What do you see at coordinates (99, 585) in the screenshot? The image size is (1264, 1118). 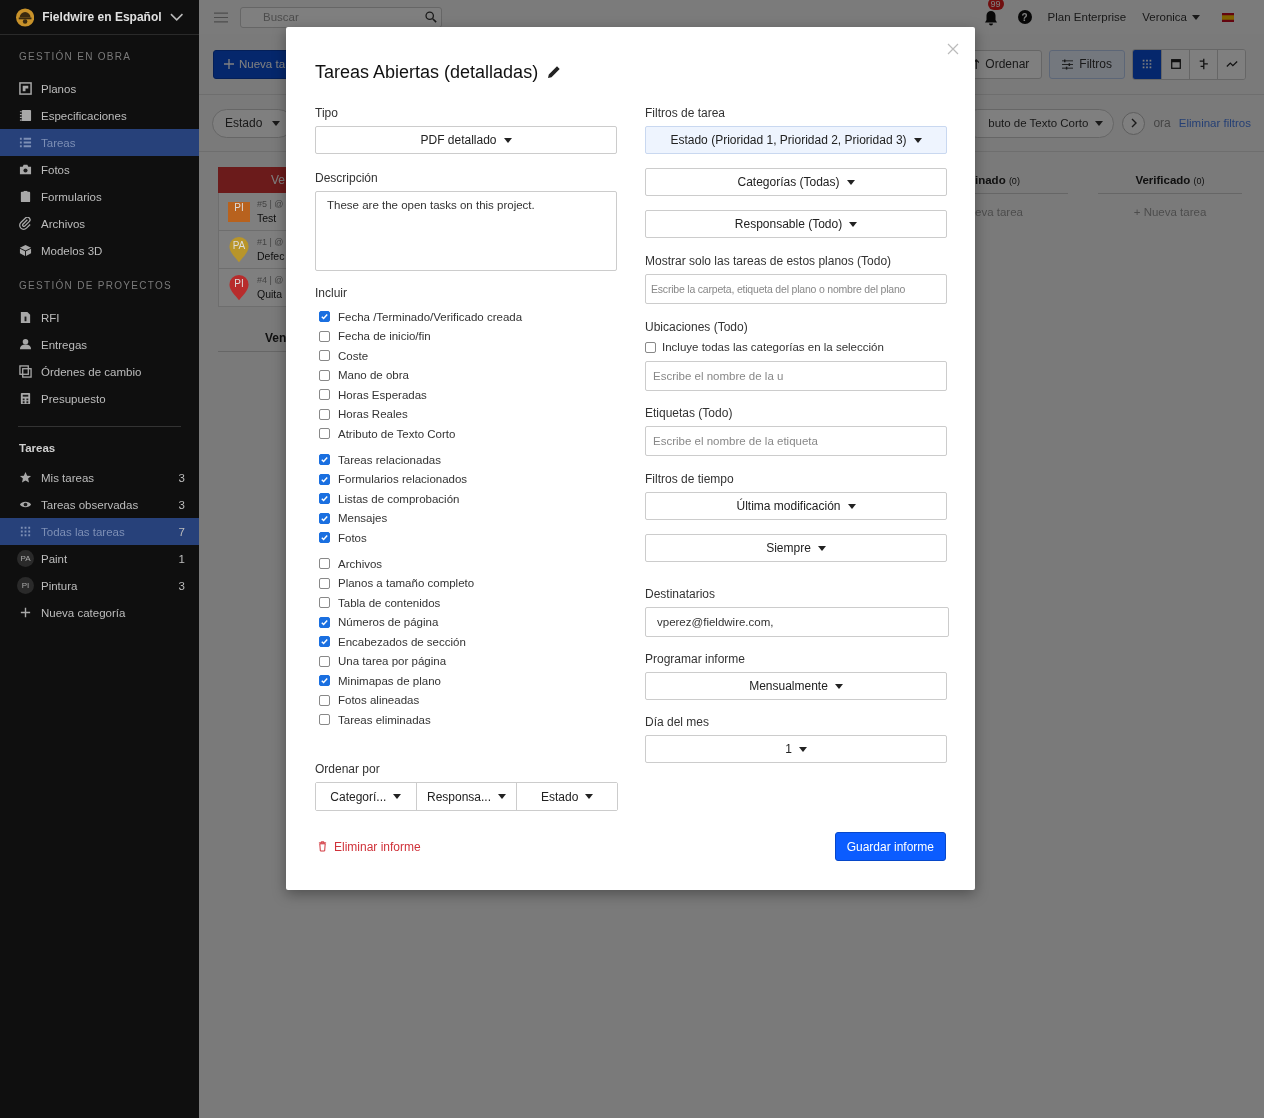 I see `sidebar-item: PI Pintura 3` at bounding box center [99, 585].